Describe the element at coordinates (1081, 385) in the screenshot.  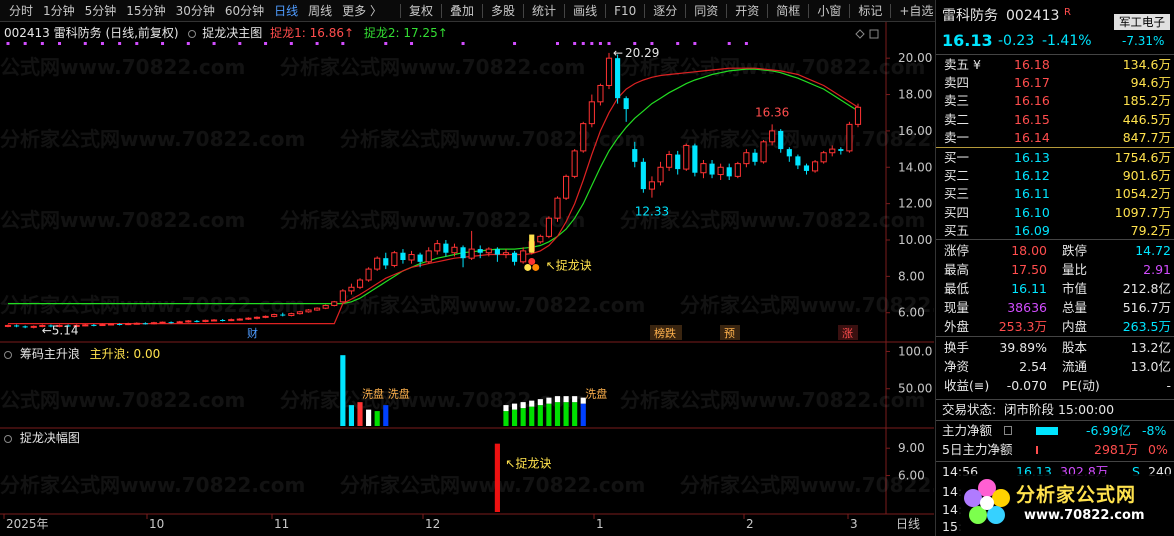
I see `fund-label: PE(动)` at that location.